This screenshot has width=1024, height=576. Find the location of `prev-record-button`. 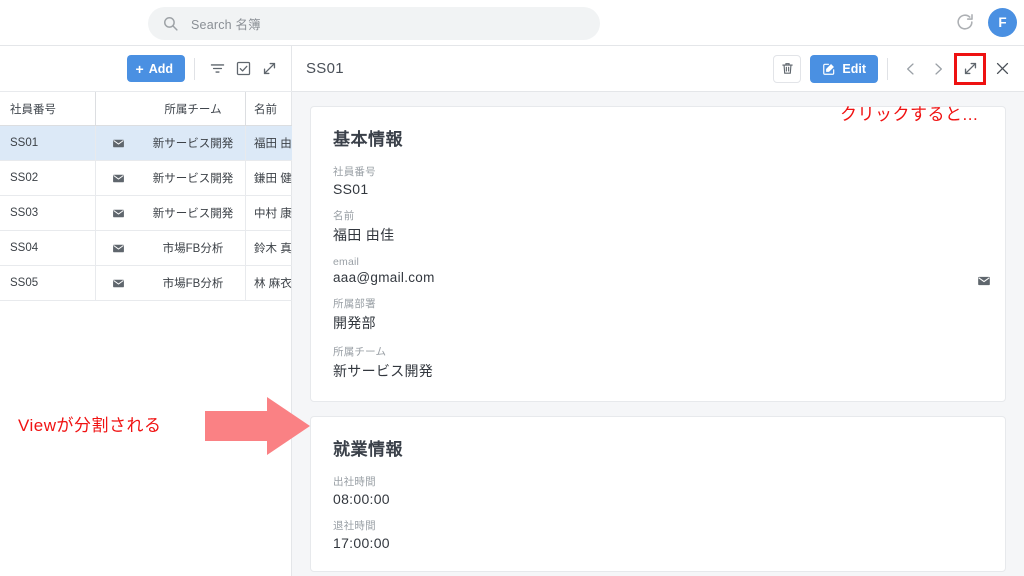

prev-record-button is located at coordinates (910, 68).